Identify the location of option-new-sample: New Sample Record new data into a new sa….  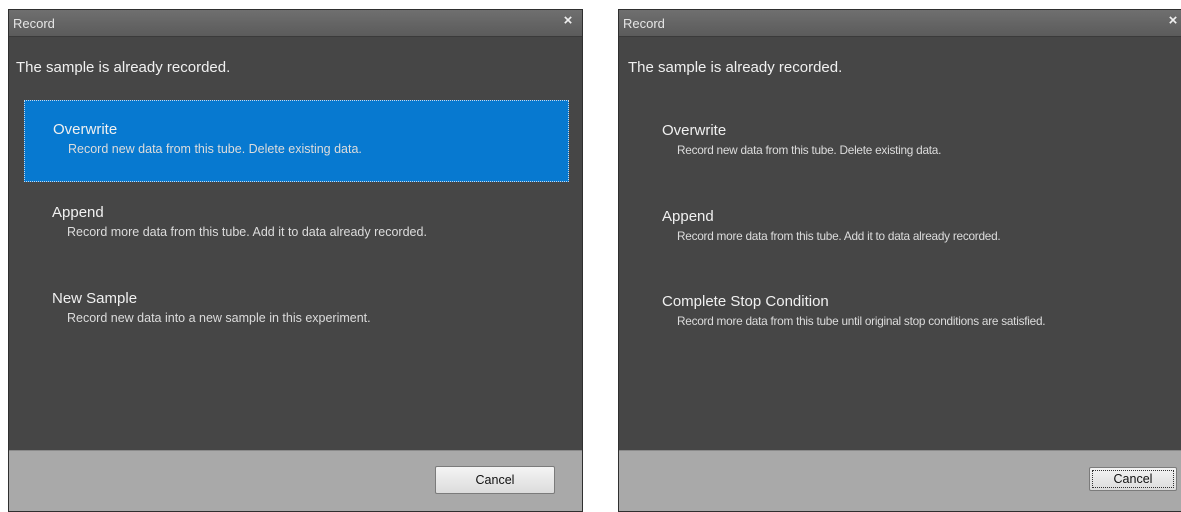
(296, 311).